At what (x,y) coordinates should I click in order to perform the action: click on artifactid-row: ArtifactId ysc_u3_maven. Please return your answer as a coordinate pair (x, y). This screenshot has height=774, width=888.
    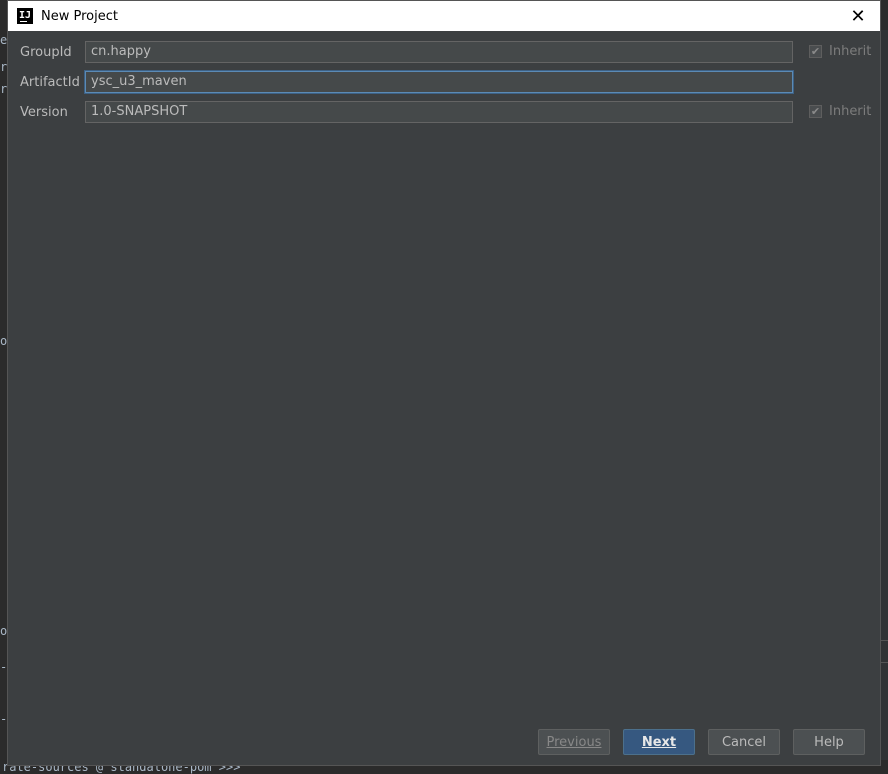
    Looking at the image, I should click on (444, 83).